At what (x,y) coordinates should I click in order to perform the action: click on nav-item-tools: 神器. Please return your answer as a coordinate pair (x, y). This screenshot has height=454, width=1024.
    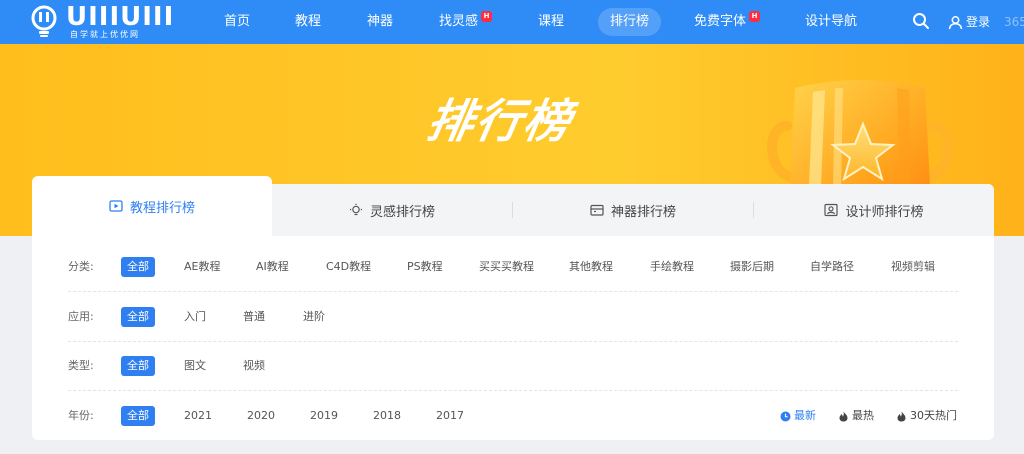
    Looking at the image, I should click on (380, 22).